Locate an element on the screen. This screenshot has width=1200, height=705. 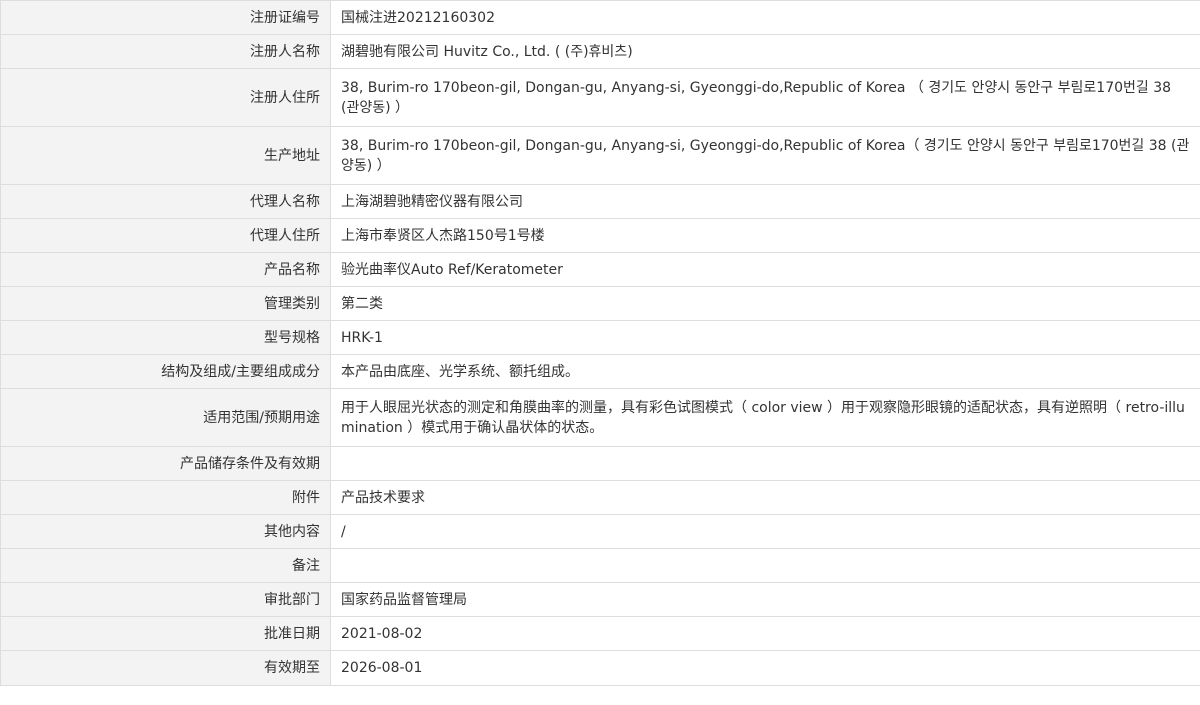
field-value: 验光曲率仪Auto Ref/Keratometer is located at coordinates (765, 269).